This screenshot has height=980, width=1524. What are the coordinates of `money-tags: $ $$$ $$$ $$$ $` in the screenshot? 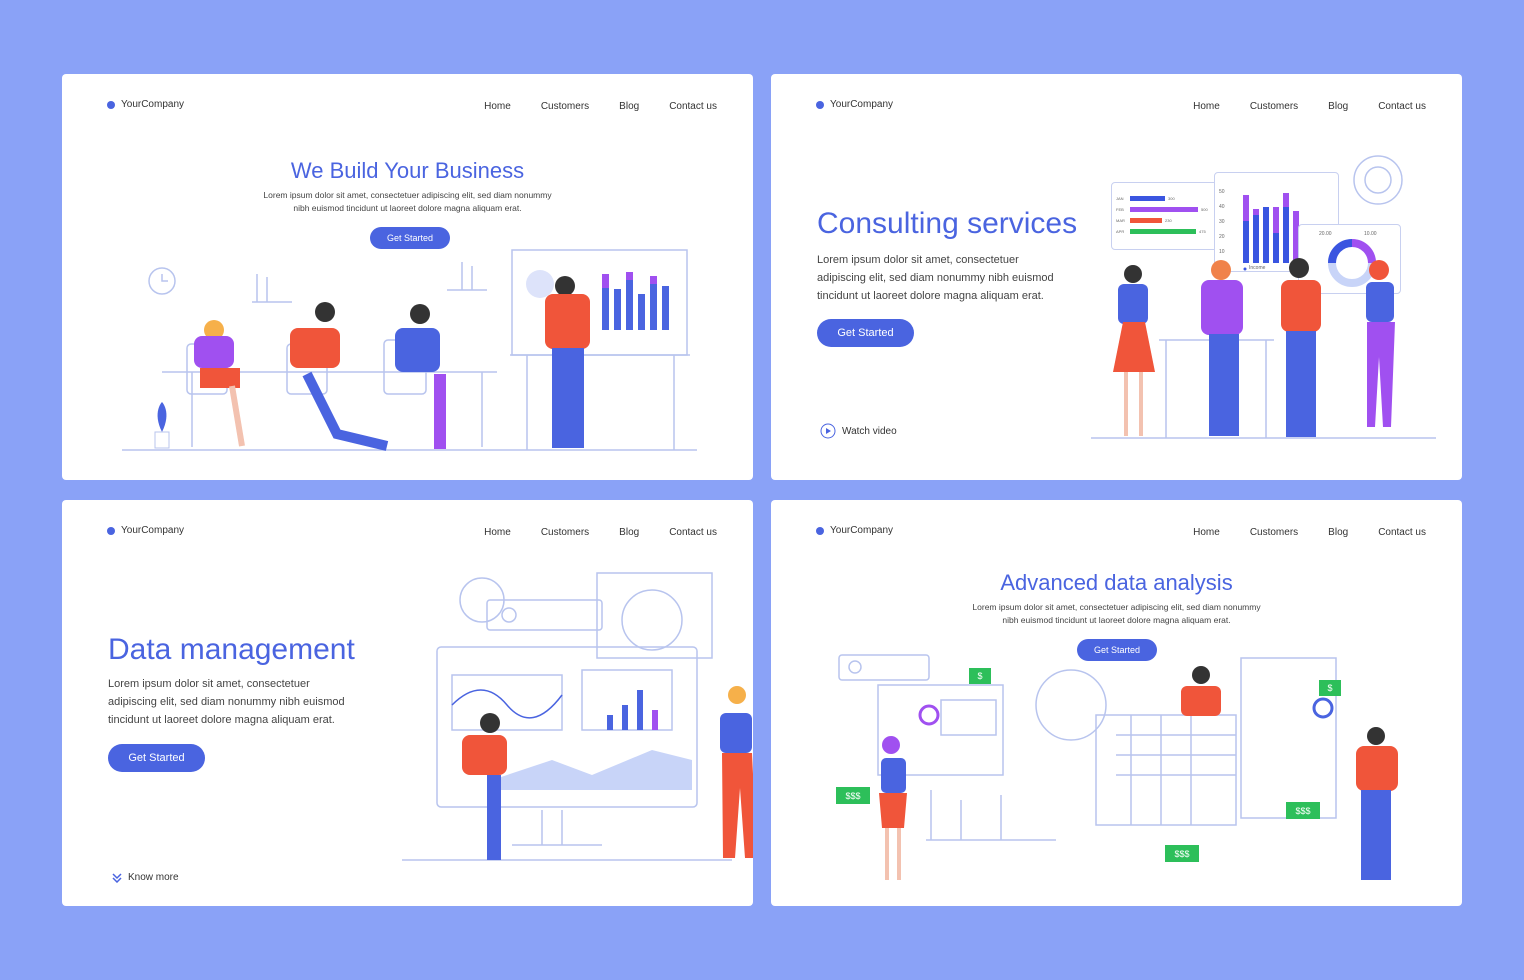 It's located at (1088, 765).